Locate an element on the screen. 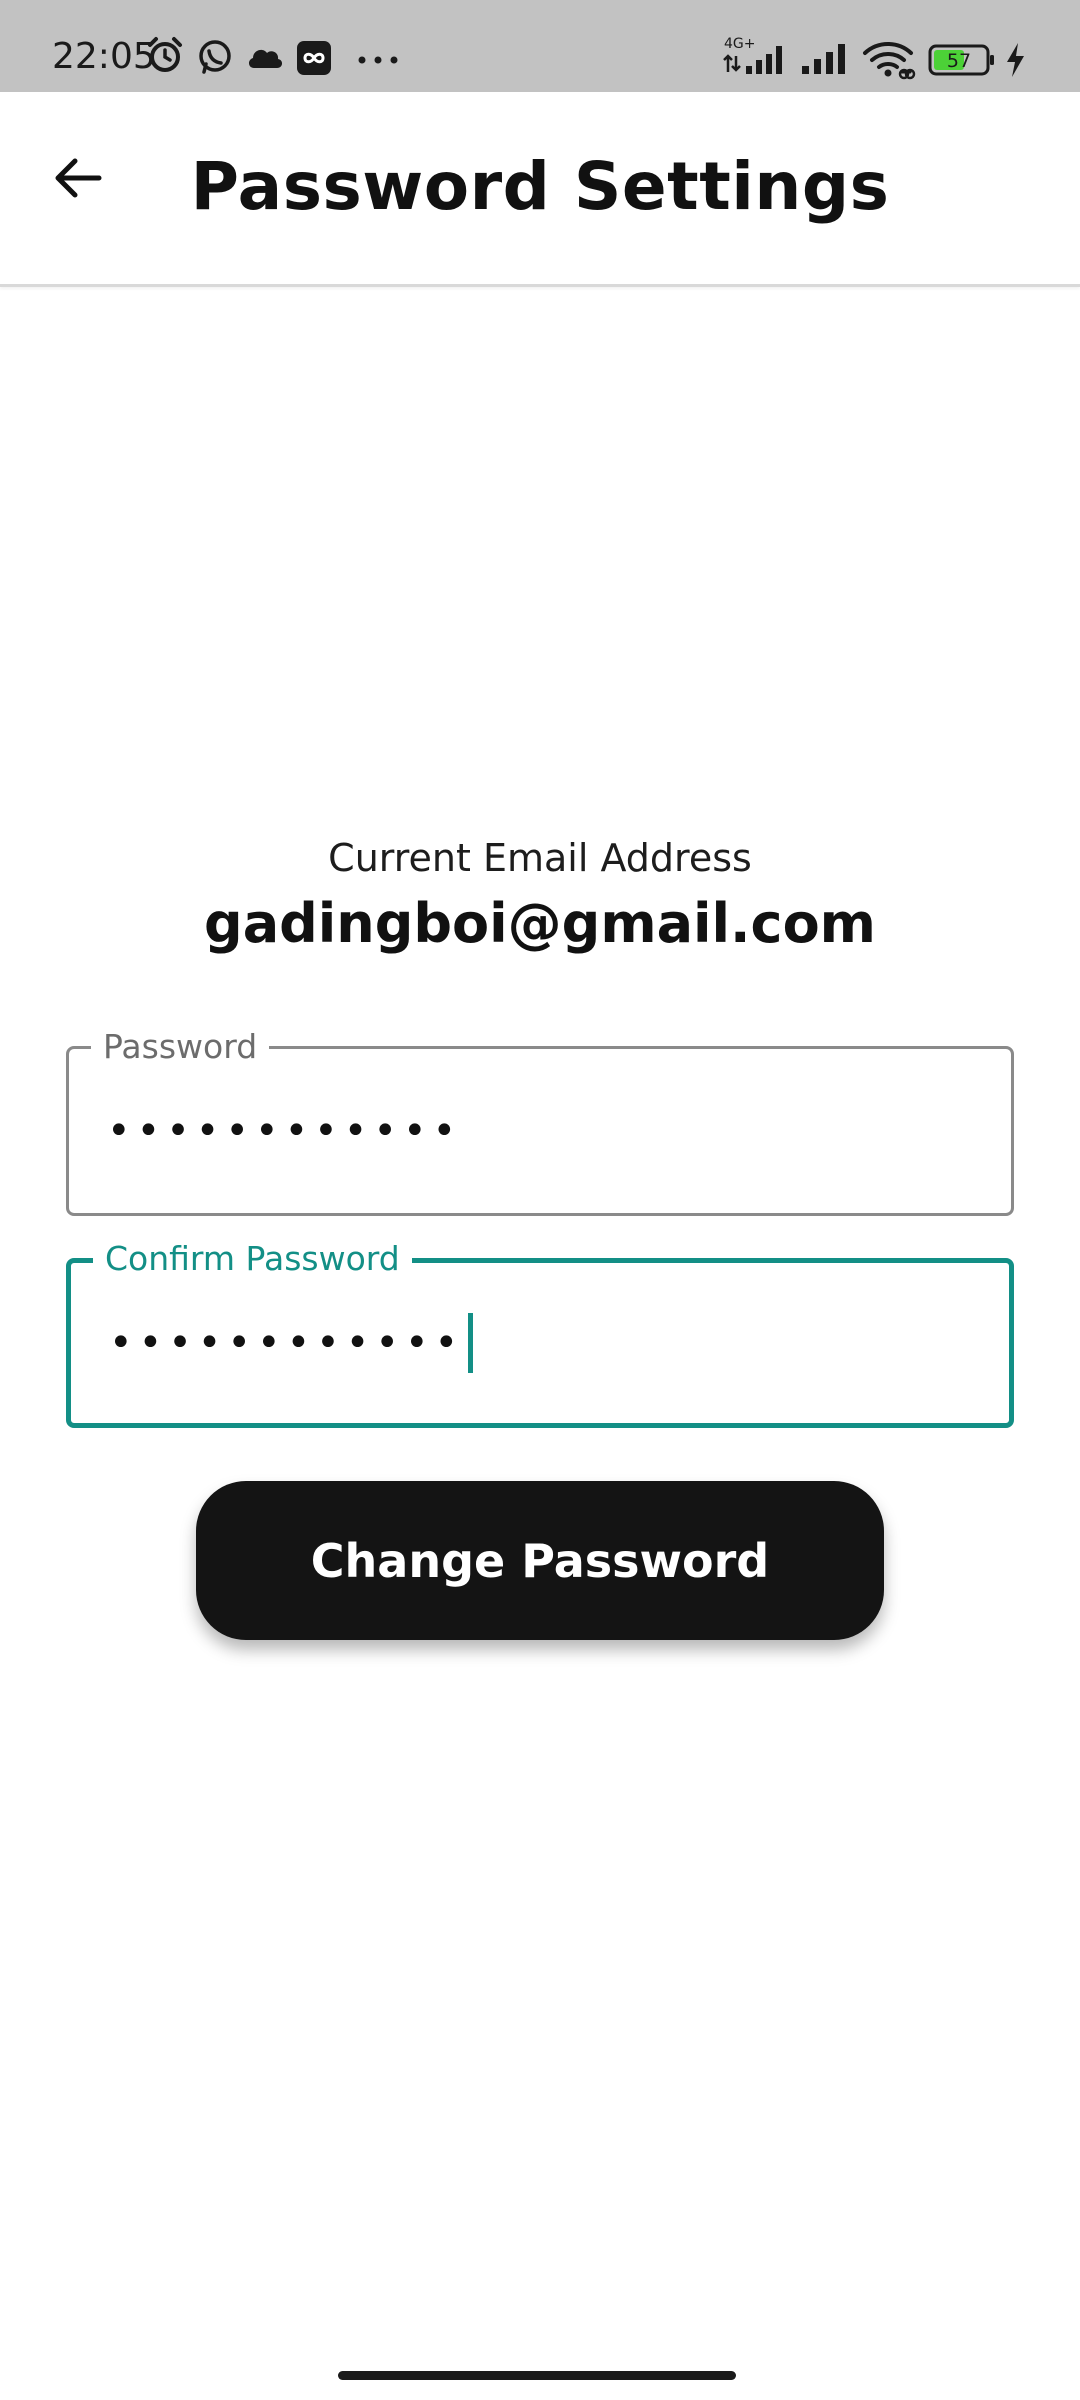  change-password-button: Change Password is located at coordinates (540, 1560).